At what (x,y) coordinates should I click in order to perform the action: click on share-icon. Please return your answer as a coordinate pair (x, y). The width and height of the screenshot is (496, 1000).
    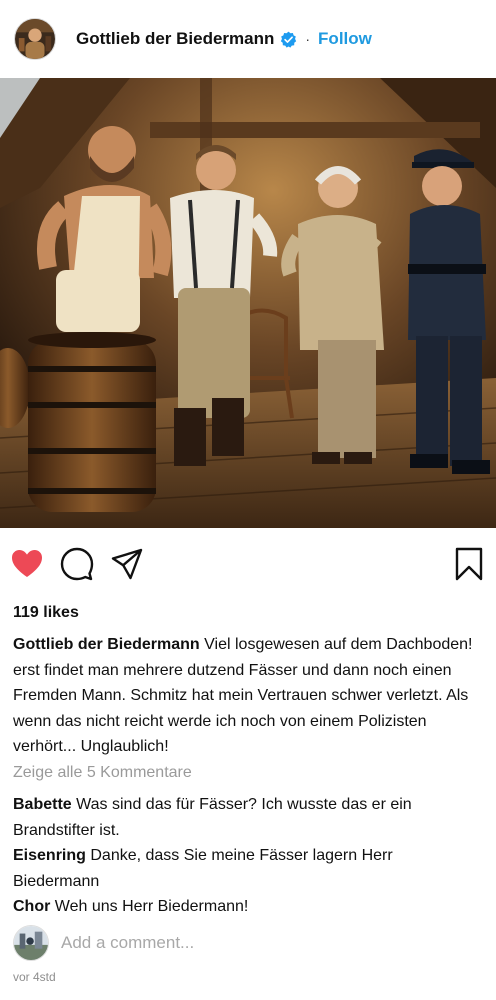
    Looking at the image, I should click on (127, 564).